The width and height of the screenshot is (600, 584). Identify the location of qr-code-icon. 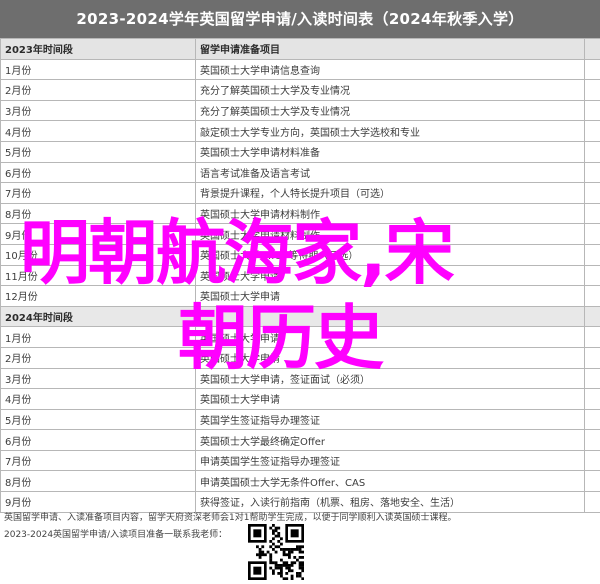
(276, 552).